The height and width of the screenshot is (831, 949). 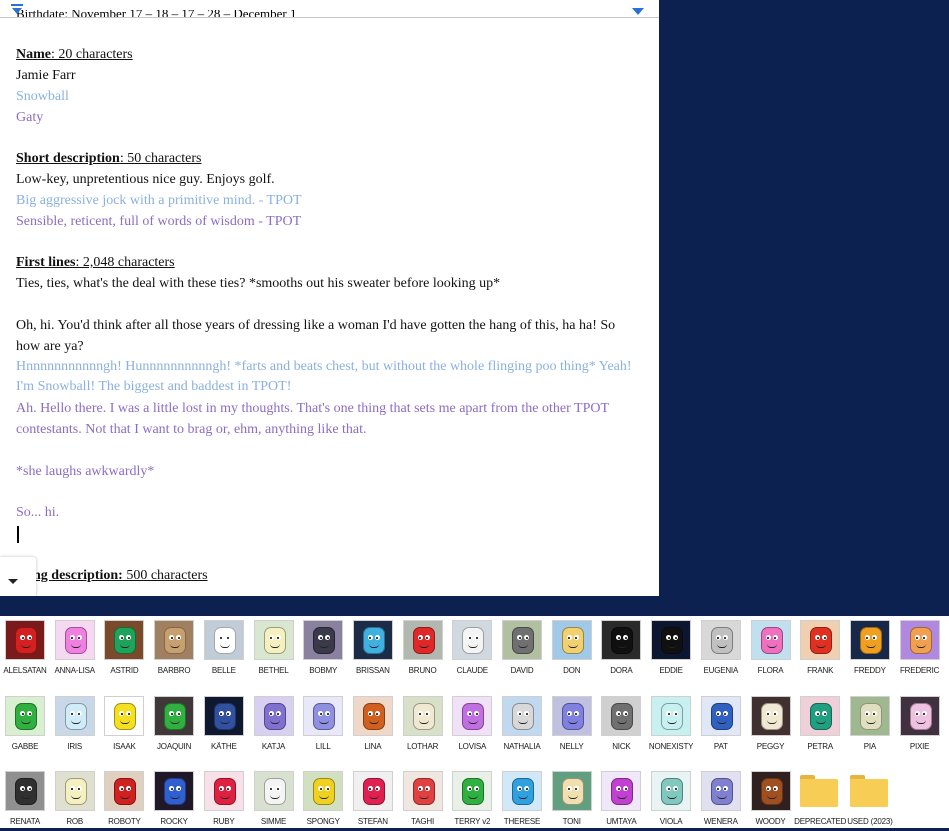 What do you see at coordinates (125, 262) in the screenshot?
I see `field-limit: : 2,048 characters` at bounding box center [125, 262].